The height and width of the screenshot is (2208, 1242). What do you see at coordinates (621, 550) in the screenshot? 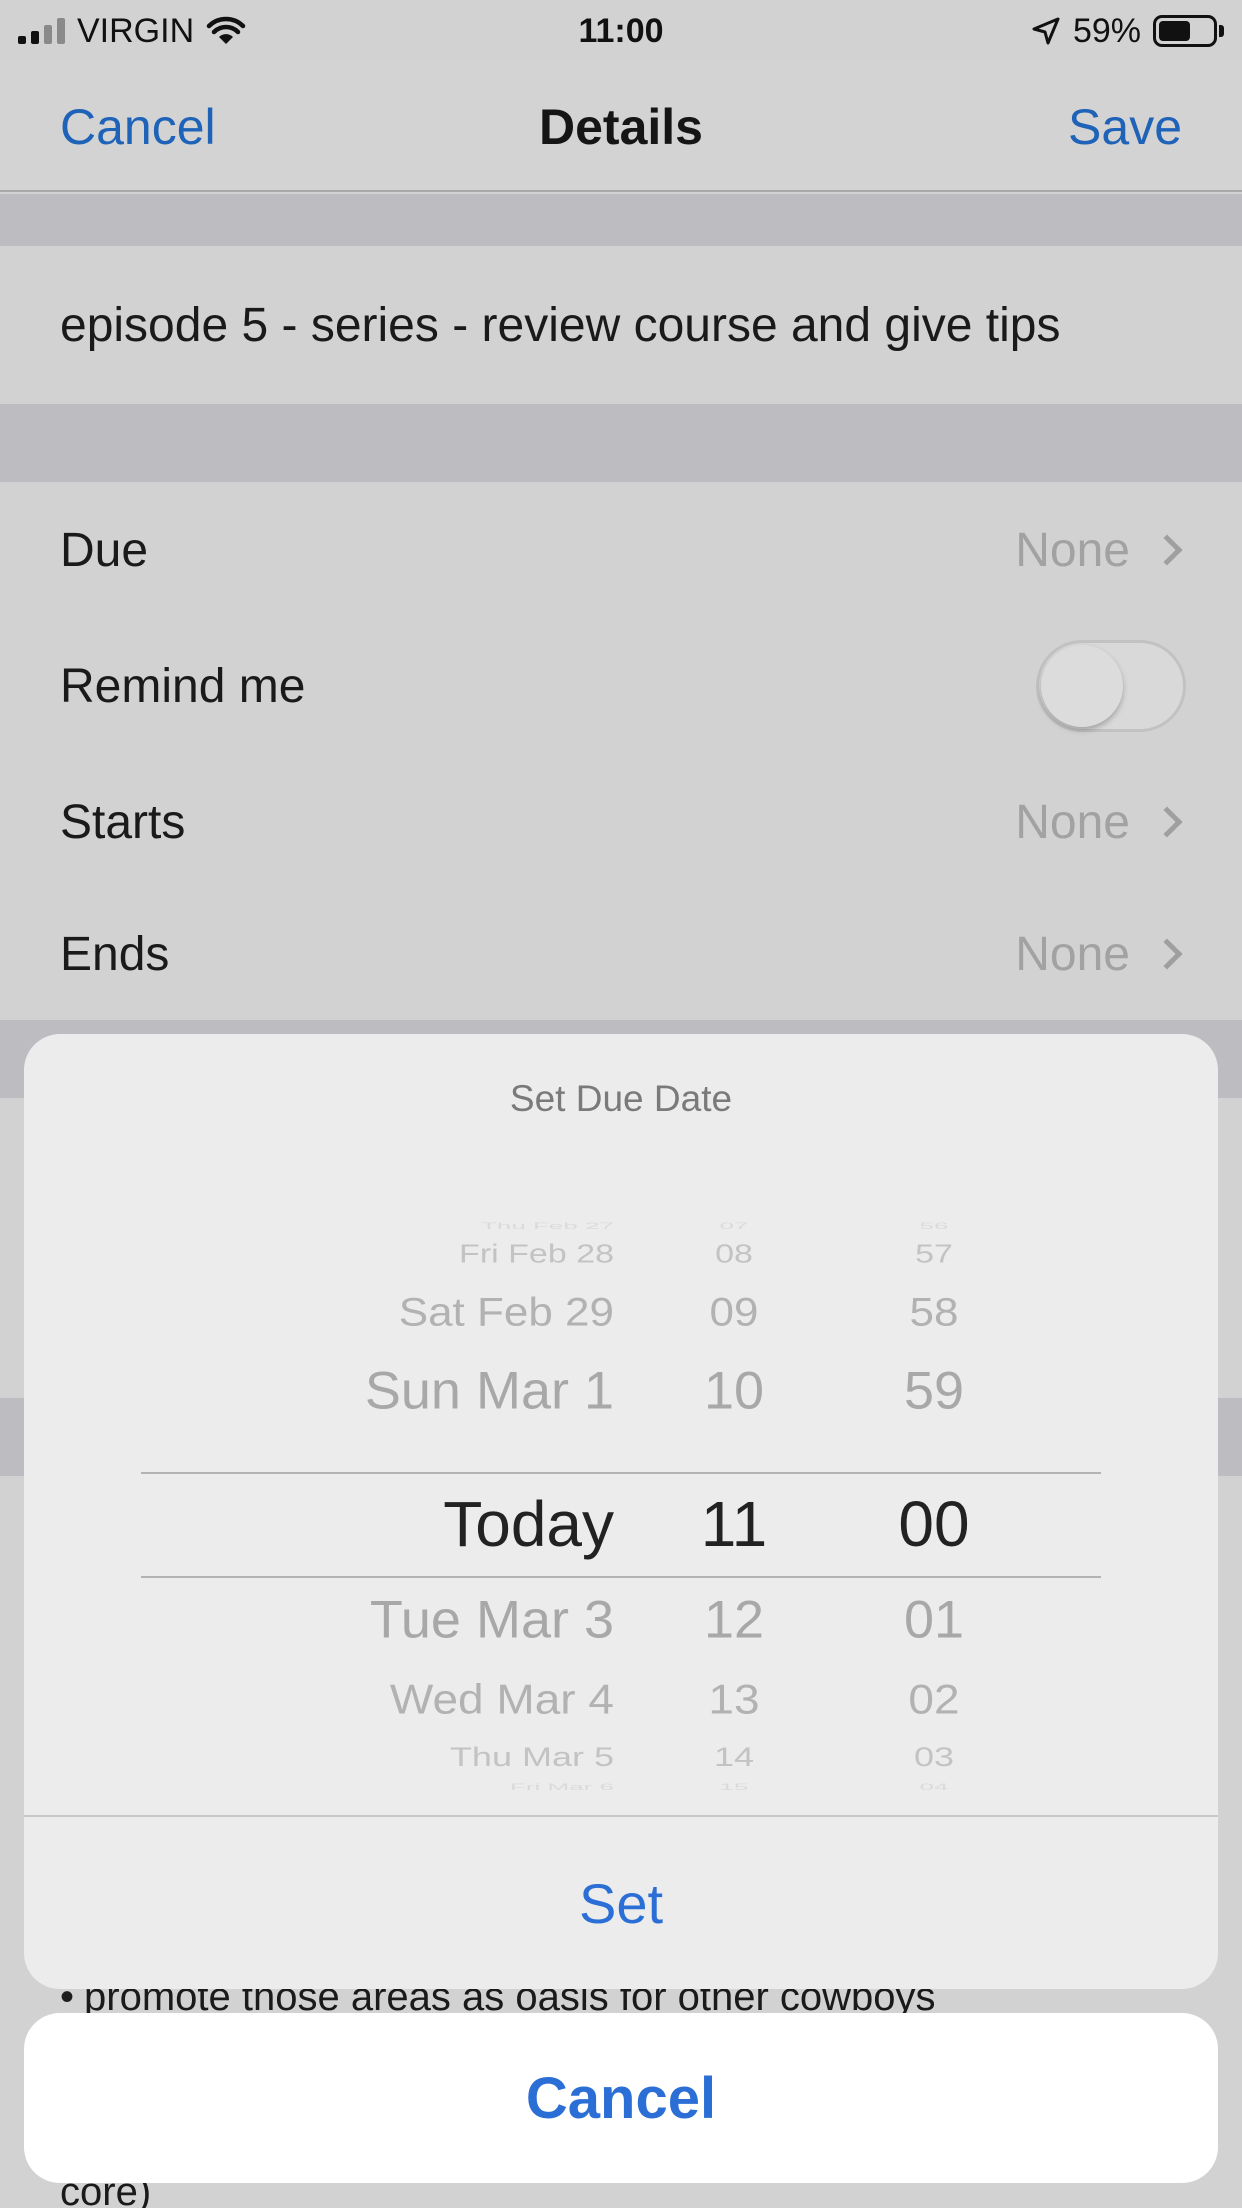
I see `due-row: Due None` at bounding box center [621, 550].